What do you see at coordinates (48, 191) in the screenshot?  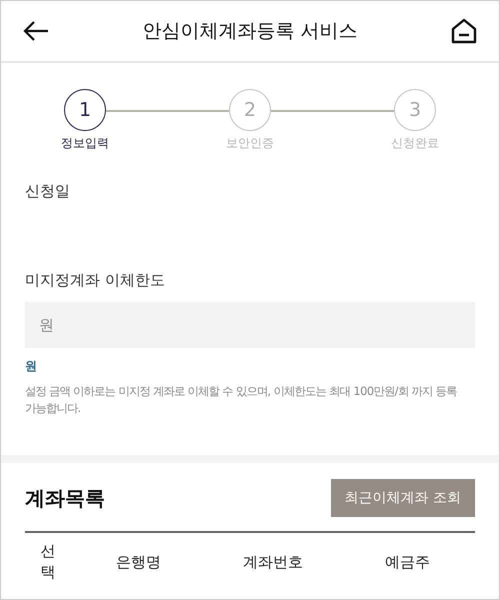 I see `field-label: 신청일` at bounding box center [48, 191].